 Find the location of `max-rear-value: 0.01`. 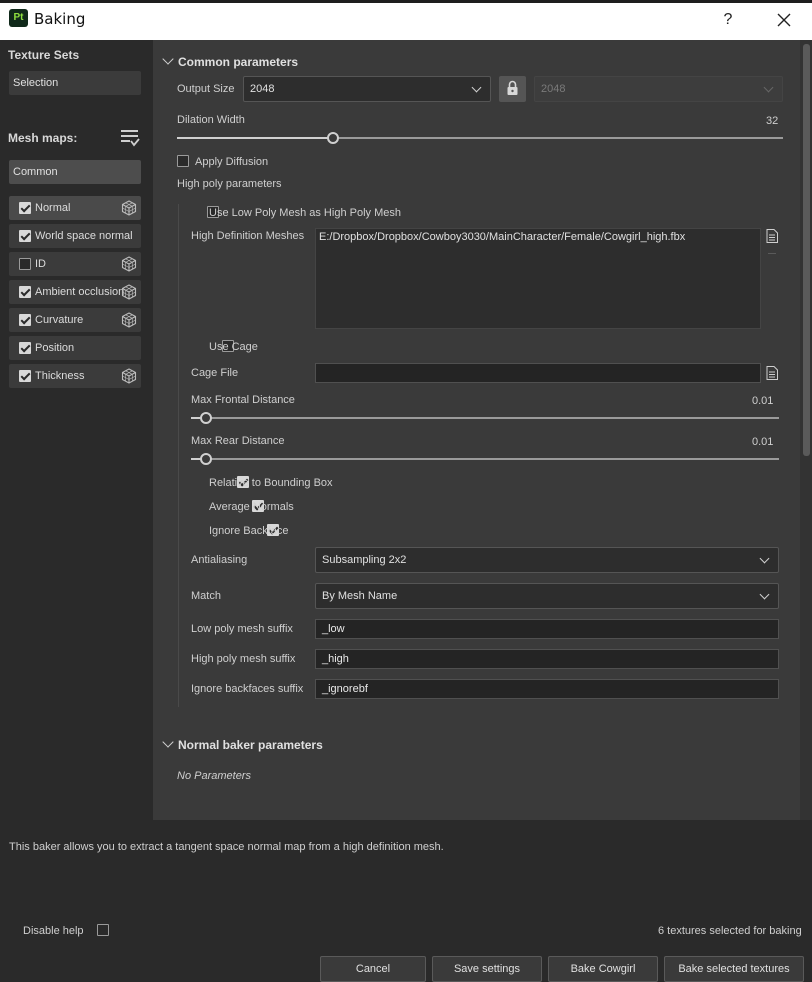

max-rear-value: 0.01 is located at coordinates (763, 442).